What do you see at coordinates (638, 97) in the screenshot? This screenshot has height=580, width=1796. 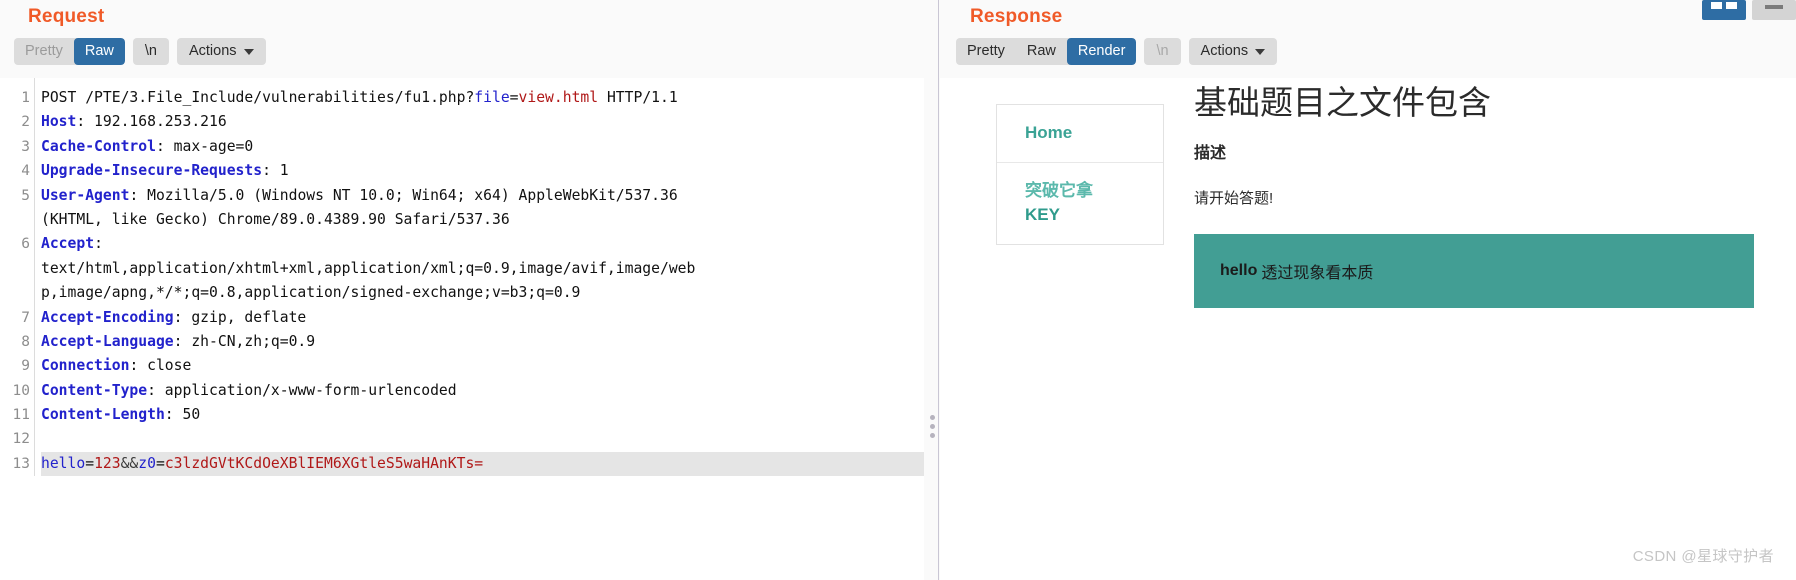 I see `code-token: HTTP/1.1` at bounding box center [638, 97].